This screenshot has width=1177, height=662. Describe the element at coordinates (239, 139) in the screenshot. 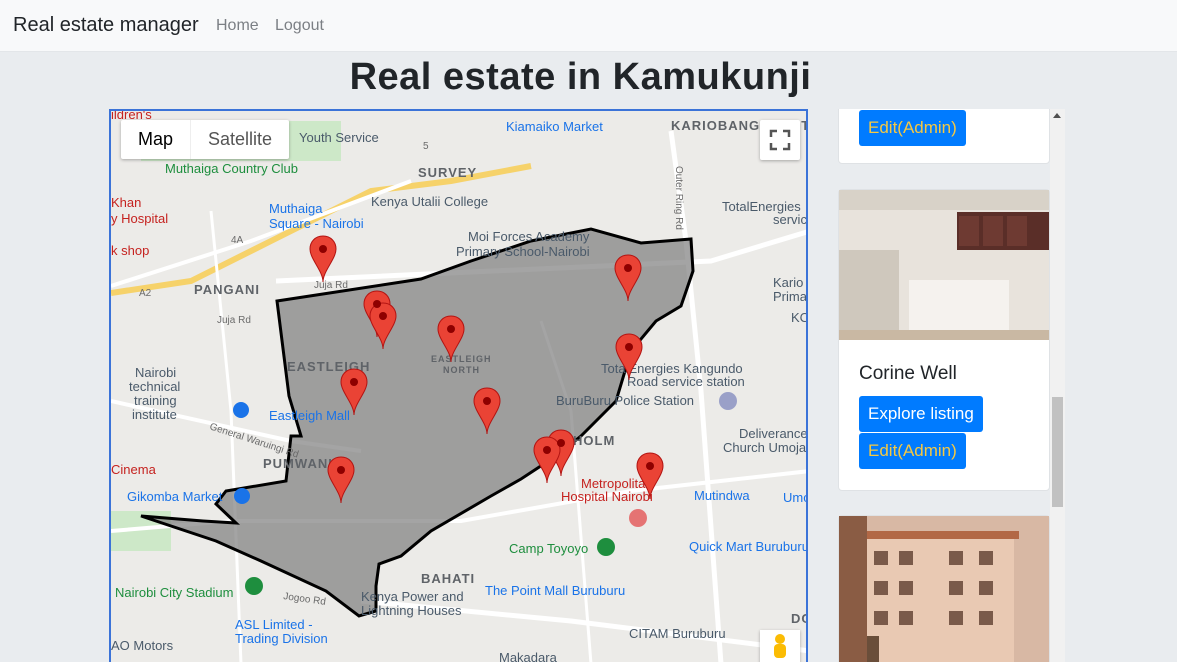

I see `map-type-satellite-button: Satellite` at that location.